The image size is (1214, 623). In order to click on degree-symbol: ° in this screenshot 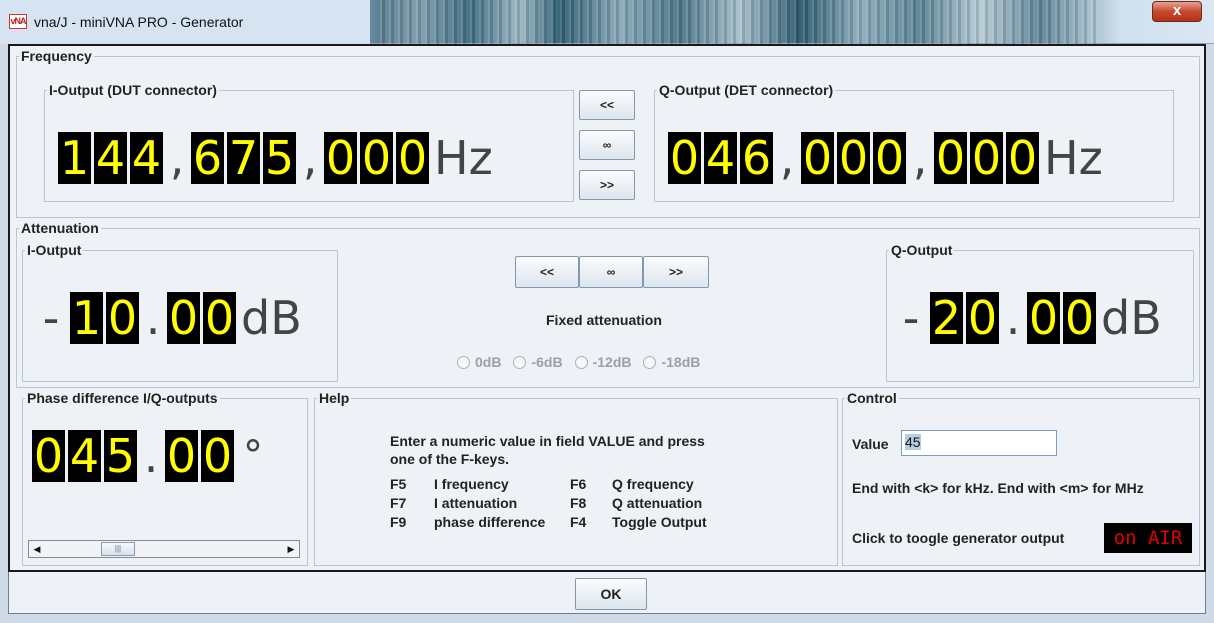, I will do `click(253, 456)`.